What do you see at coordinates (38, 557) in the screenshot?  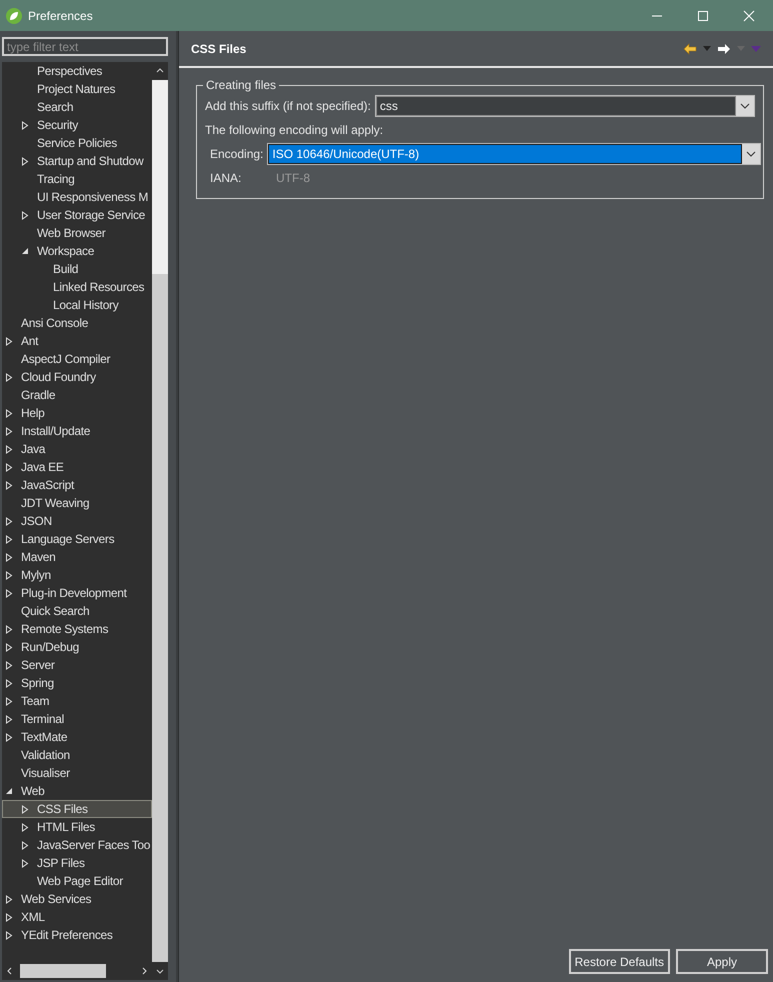 I see `tree-item: Maven` at bounding box center [38, 557].